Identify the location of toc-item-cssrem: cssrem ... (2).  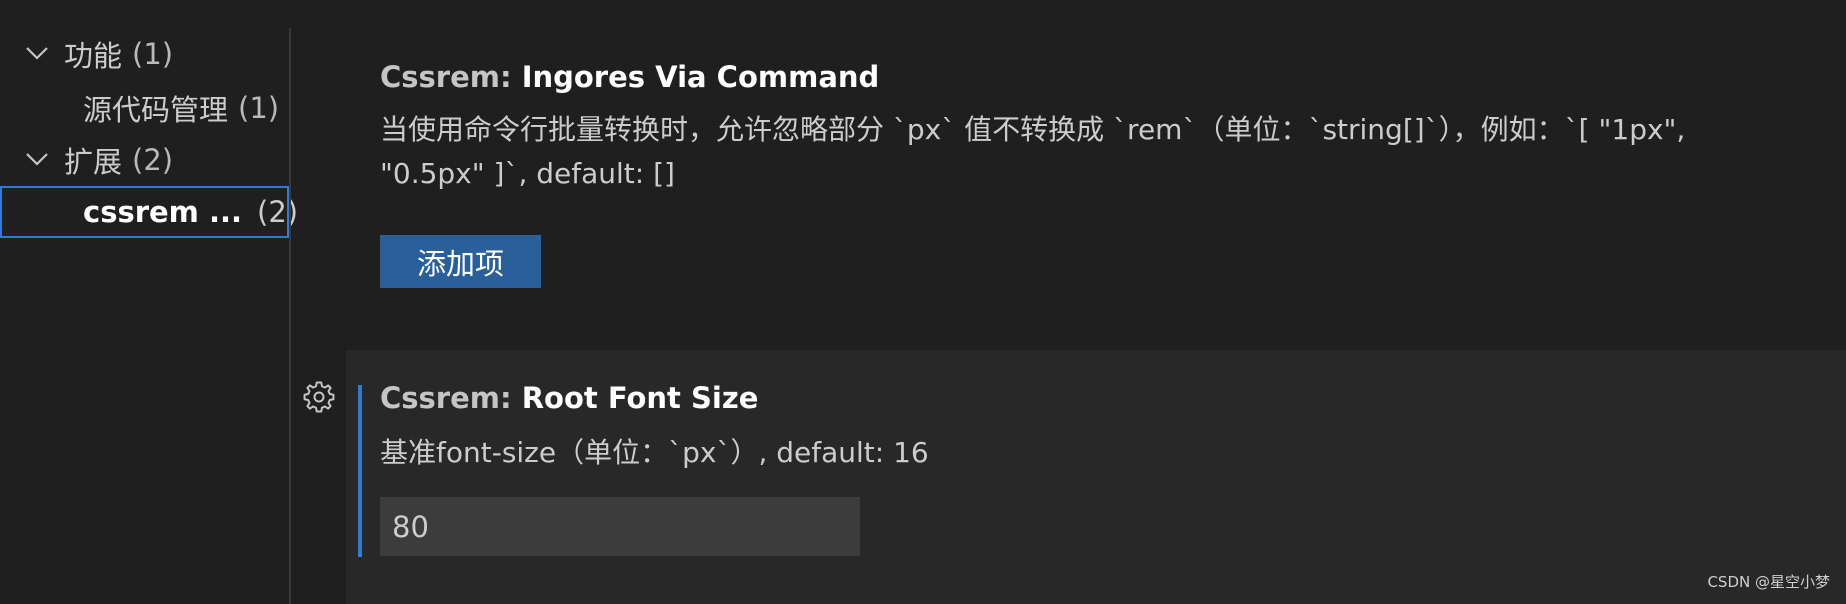
(149, 212).